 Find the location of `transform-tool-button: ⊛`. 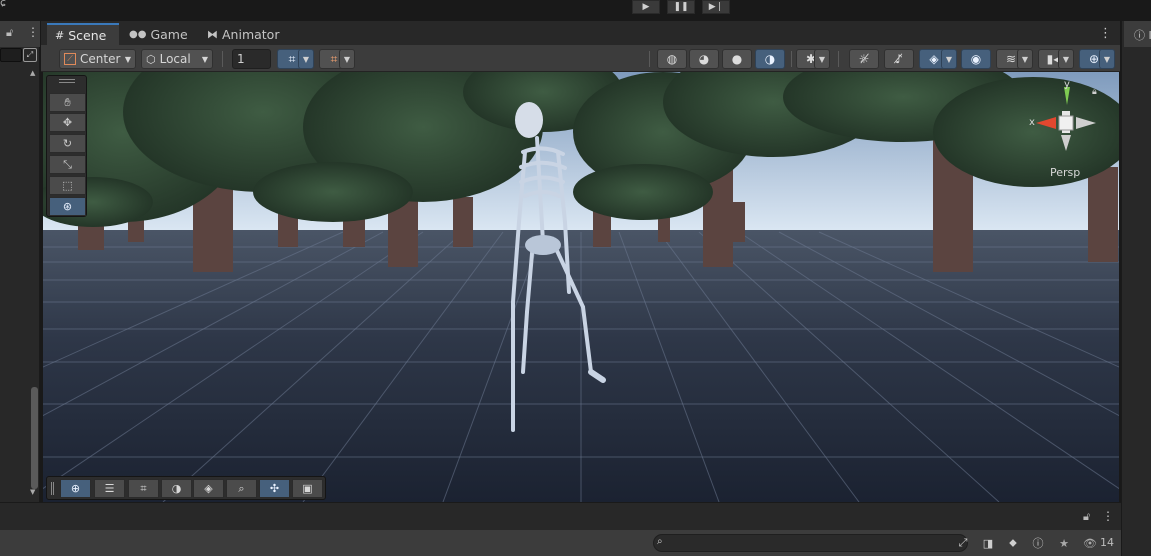

transform-tool-button: ⊛ is located at coordinates (67, 206).